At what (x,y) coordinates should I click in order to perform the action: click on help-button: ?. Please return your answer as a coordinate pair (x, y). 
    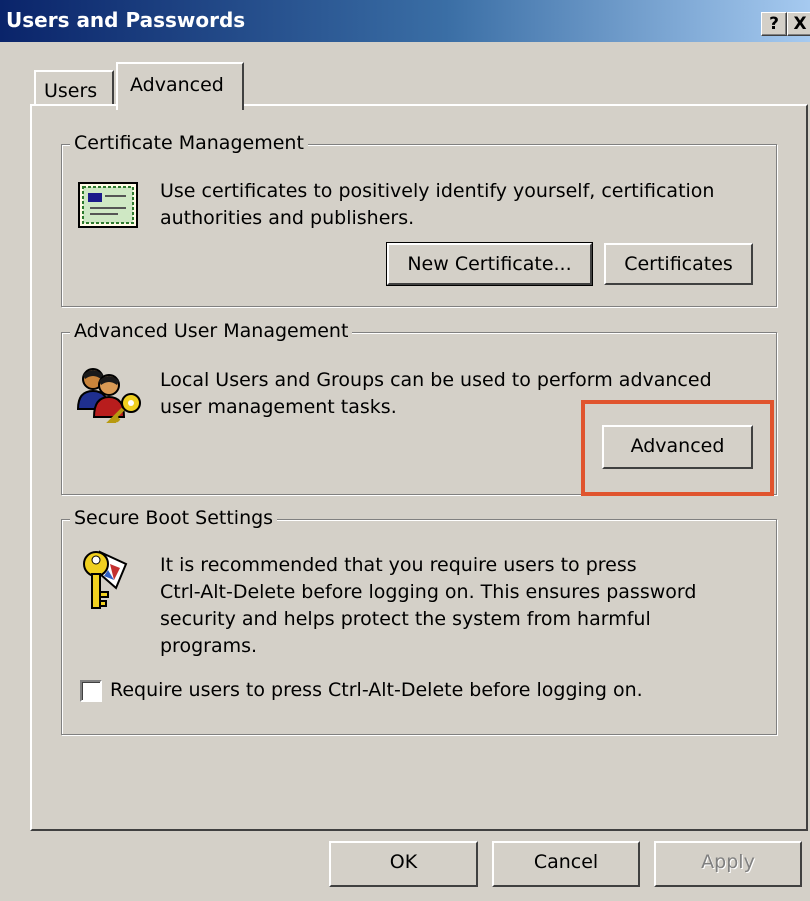
    Looking at the image, I should click on (774, 24).